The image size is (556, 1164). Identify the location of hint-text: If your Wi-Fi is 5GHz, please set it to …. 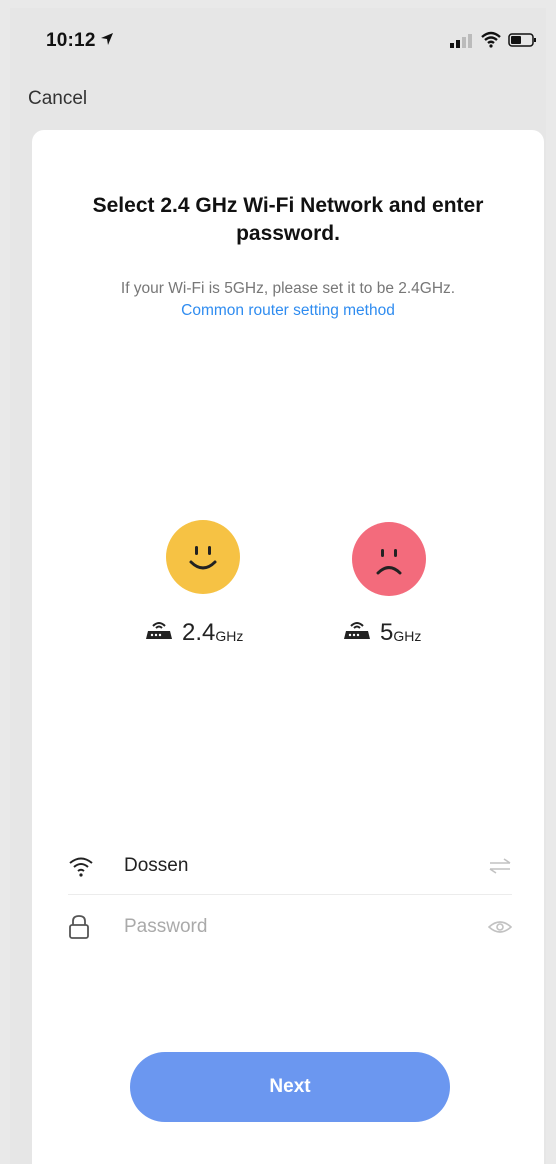
(288, 288).